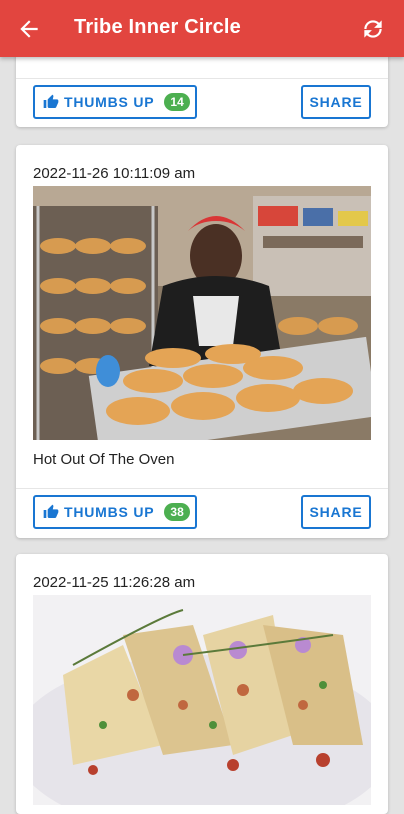 The image size is (404, 814). What do you see at coordinates (177, 102) in the screenshot?
I see `thumbs-count-badge: 14` at bounding box center [177, 102].